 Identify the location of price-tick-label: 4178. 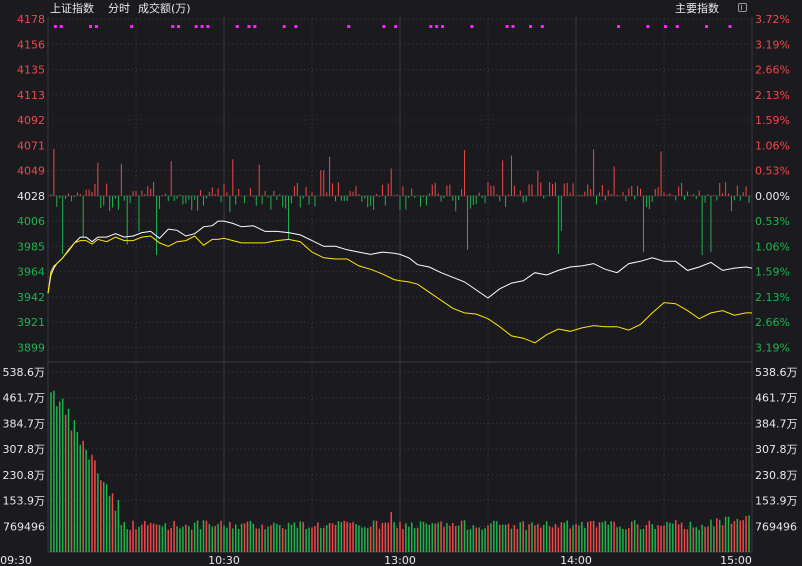
(31, 19).